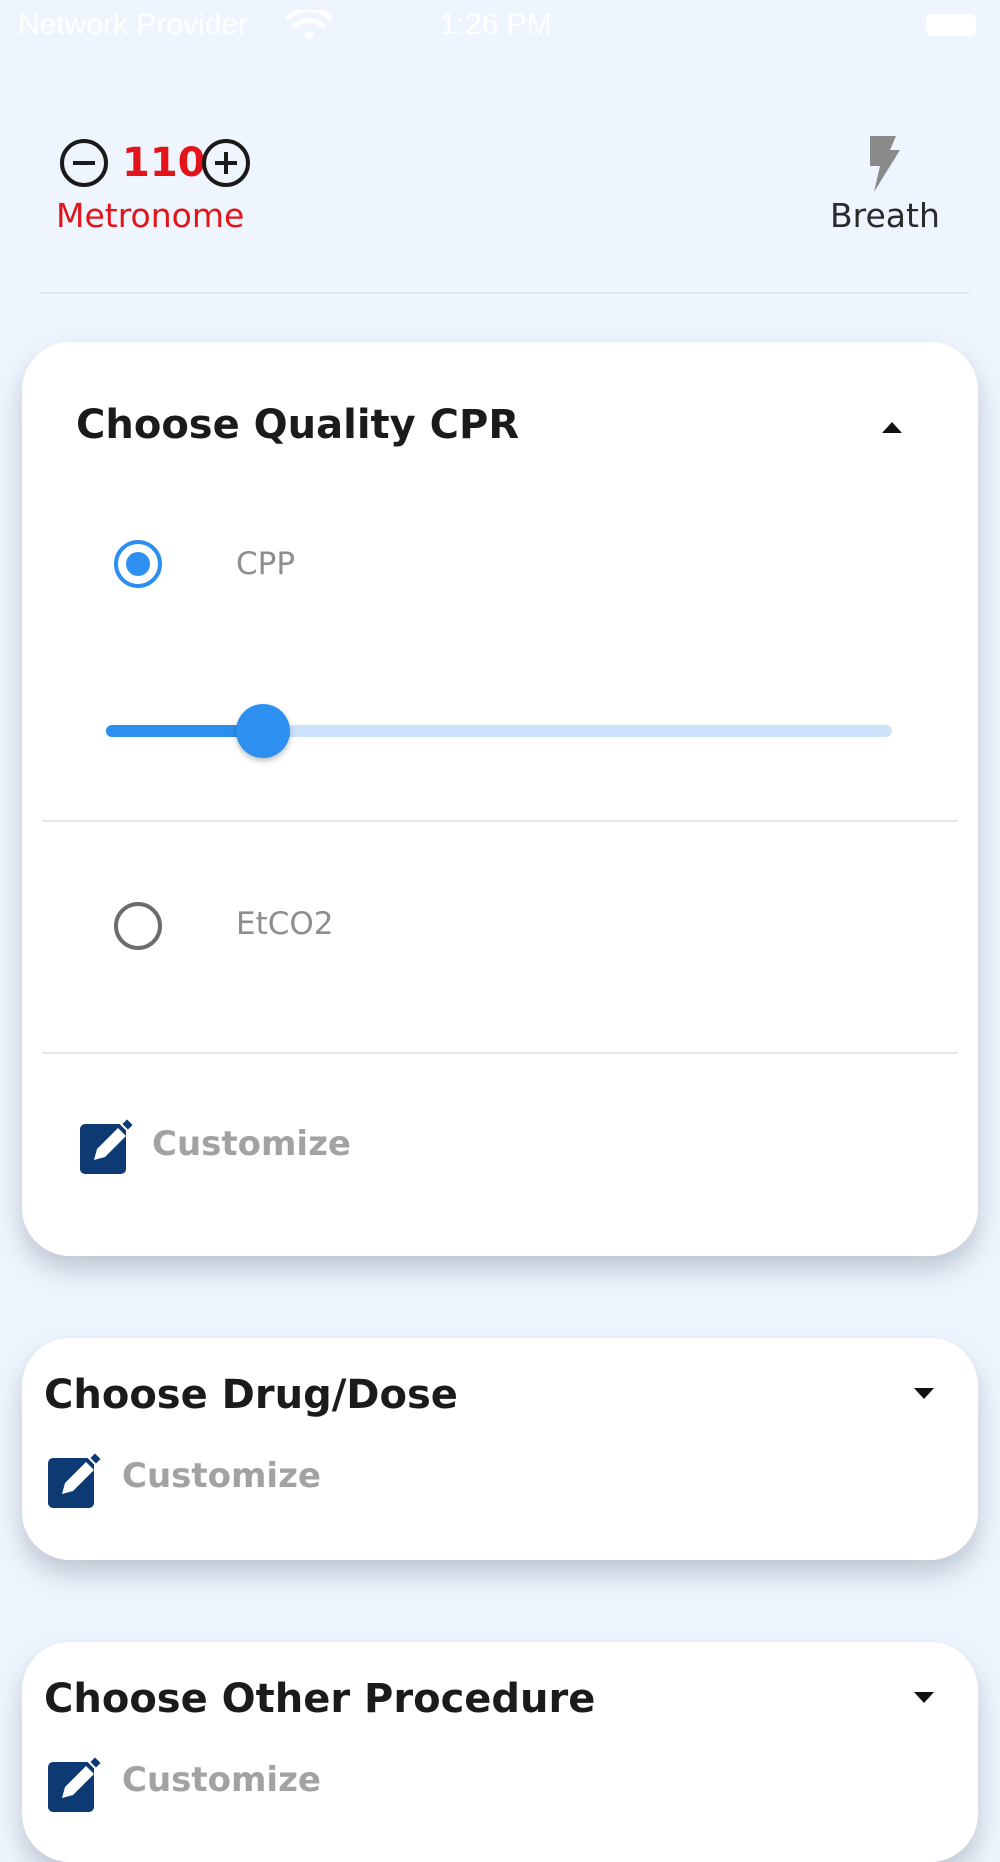  Describe the element at coordinates (285, 924) in the screenshot. I see `etco2-label: EtCO2` at that location.